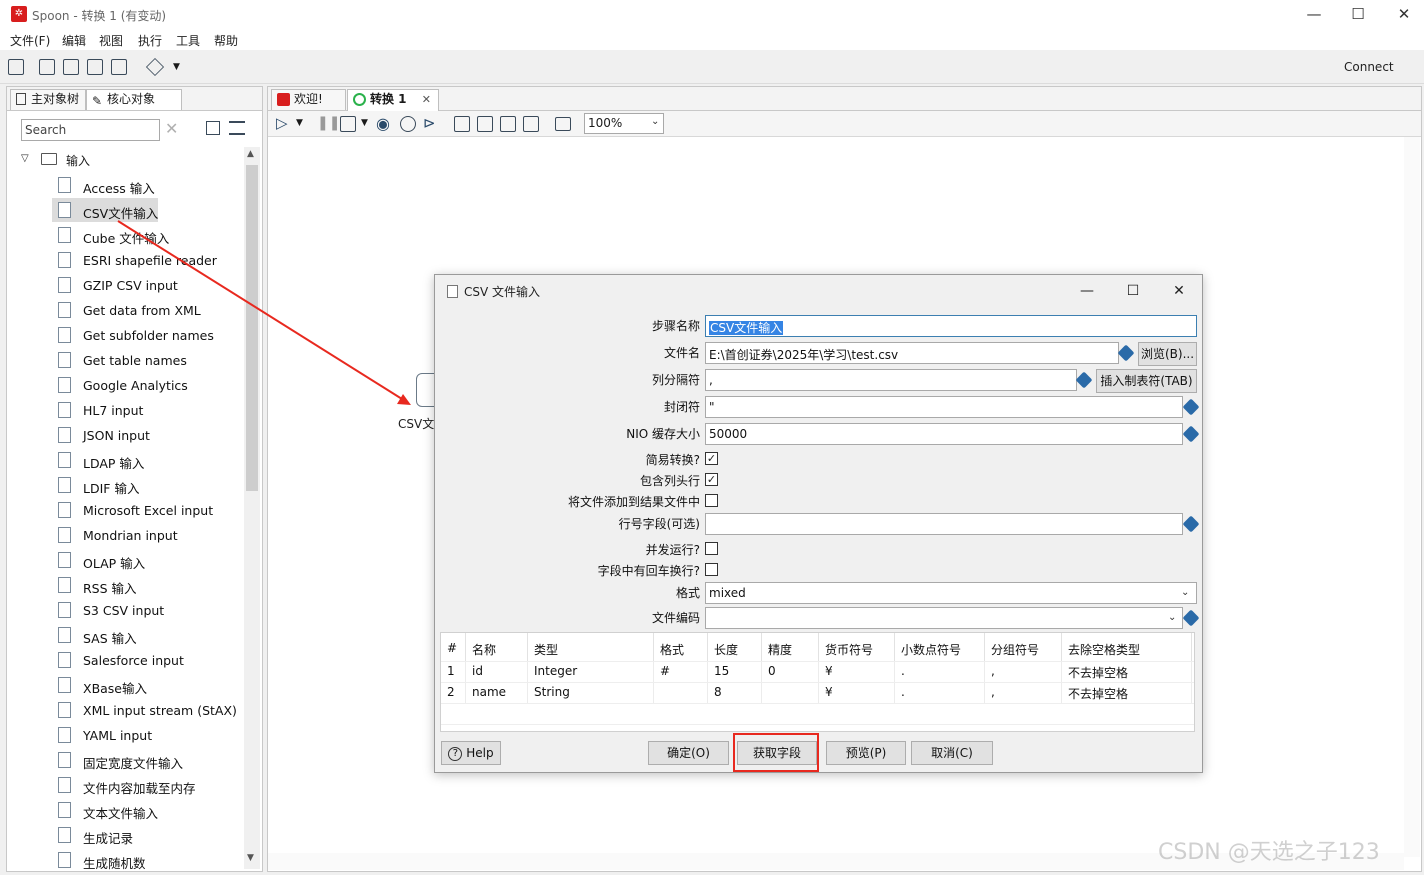 Image resolution: width=1424 pixels, height=875 pixels. I want to click on menu-file: 文件(F), so click(30, 40).